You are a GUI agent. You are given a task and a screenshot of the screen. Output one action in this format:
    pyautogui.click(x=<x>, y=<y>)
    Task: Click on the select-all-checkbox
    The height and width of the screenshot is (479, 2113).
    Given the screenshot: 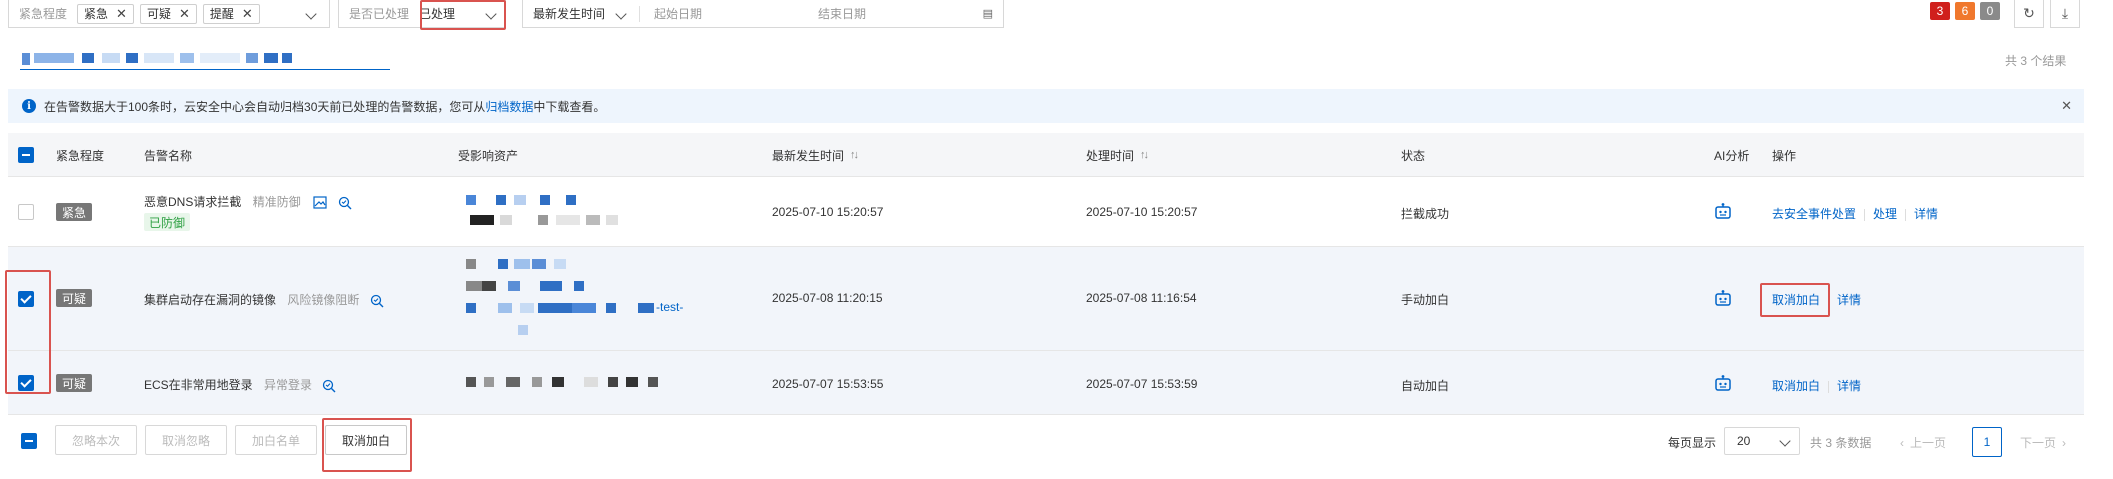 What is the action you would take?
    pyautogui.click(x=26, y=155)
    